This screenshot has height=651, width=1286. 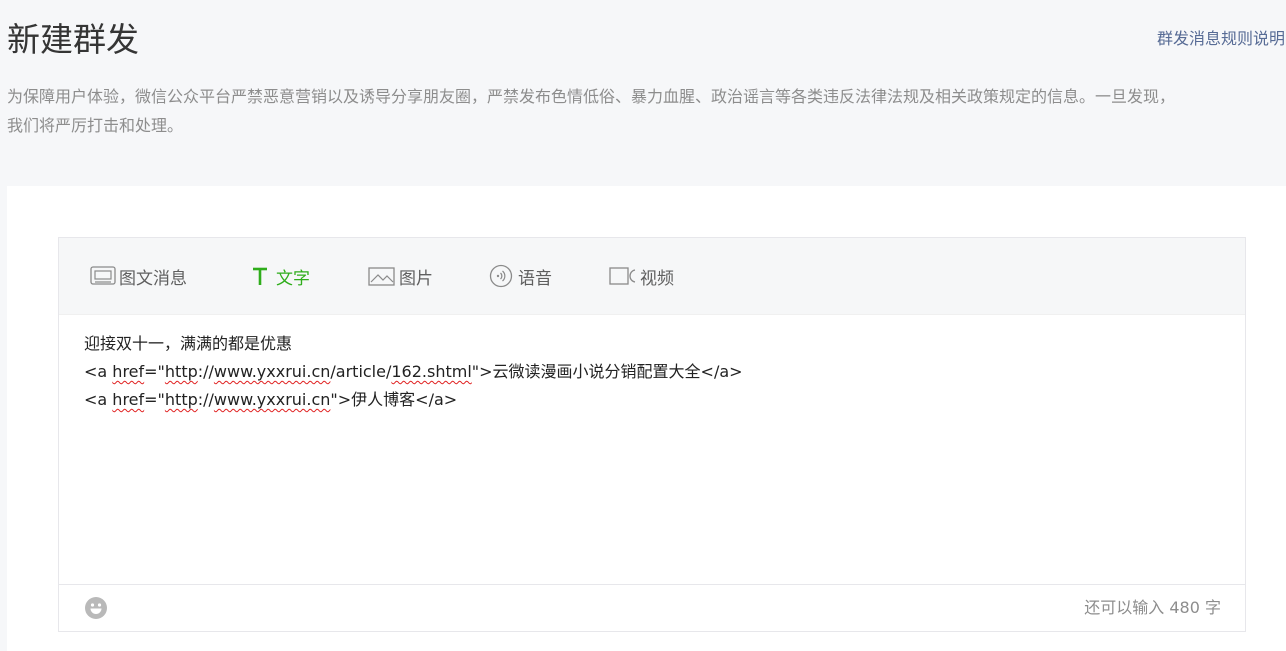 What do you see at coordinates (153, 278) in the screenshot?
I see `tab-label: 图文消息` at bounding box center [153, 278].